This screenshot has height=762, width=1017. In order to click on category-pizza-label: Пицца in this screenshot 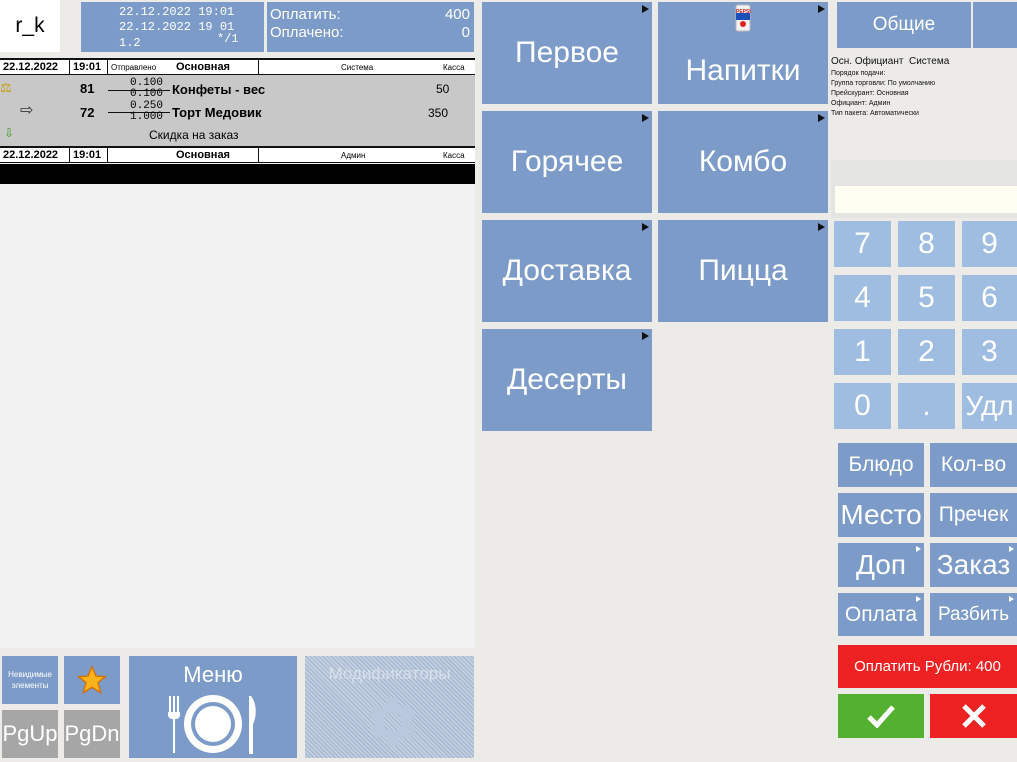, I will do `click(743, 270)`.